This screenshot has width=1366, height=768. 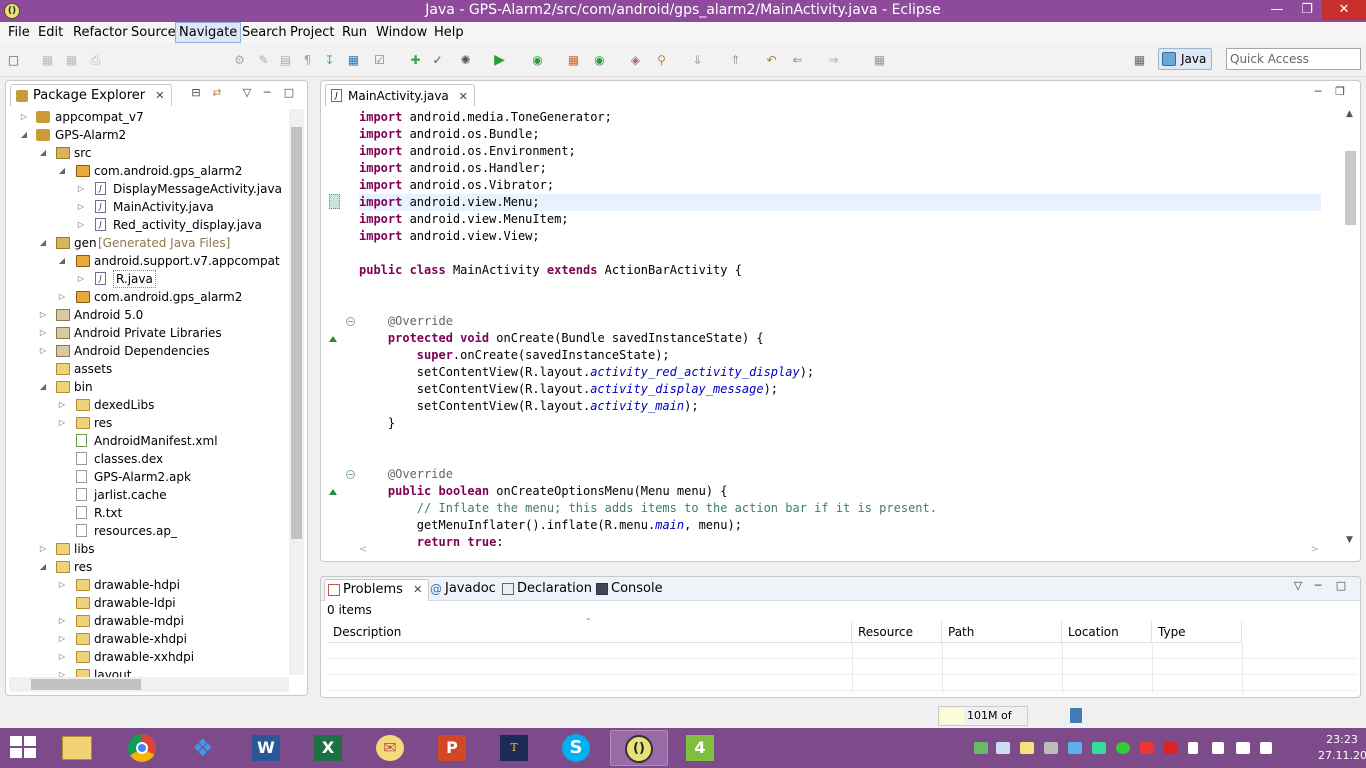 What do you see at coordinates (701, 748) in the screenshot?
I see `android-studio-app: 4` at bounding box center [701, 748].